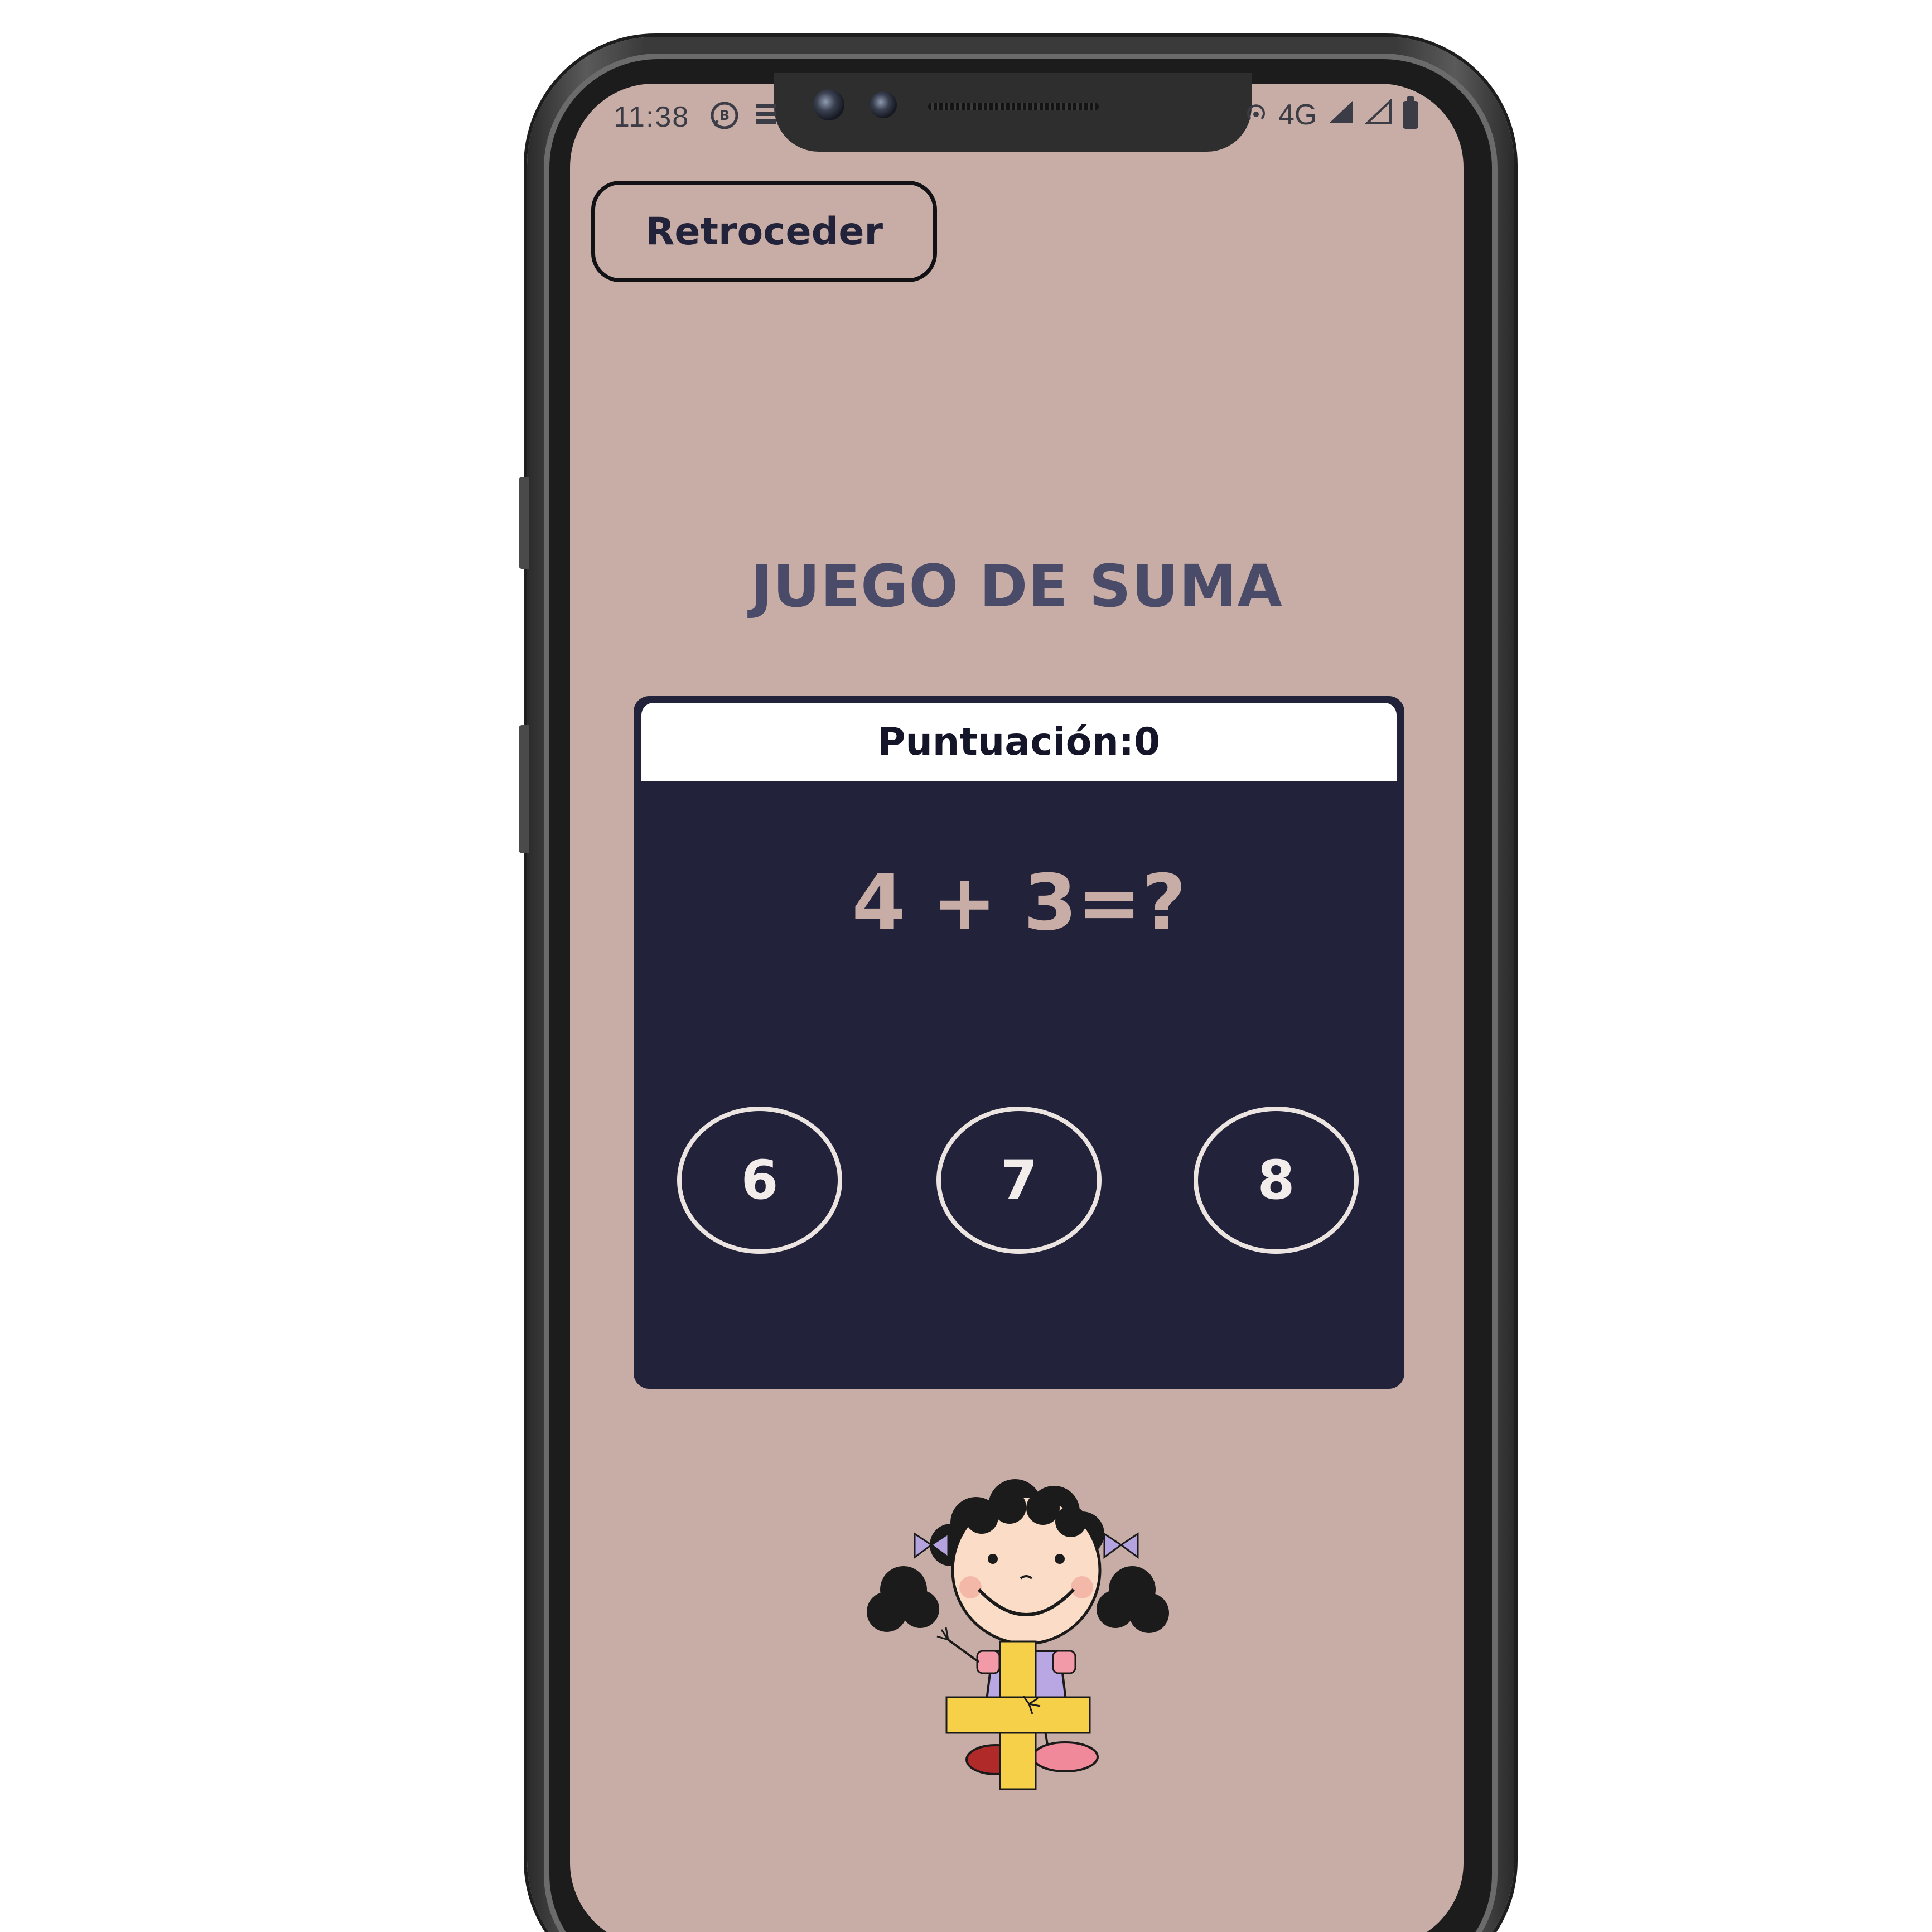 Image resolution: width=1932 pixels, height=1932 pixels. Describe the element at coordinates (764, 231) in the screenshot. I see `back-button: Retroceder` at that location.